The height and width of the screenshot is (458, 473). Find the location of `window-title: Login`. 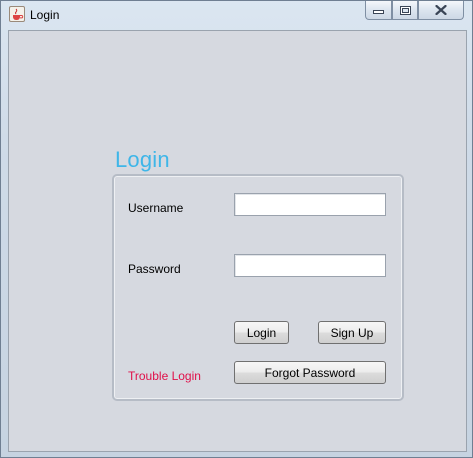

window-title: Login is located at coordinates (45, 15).